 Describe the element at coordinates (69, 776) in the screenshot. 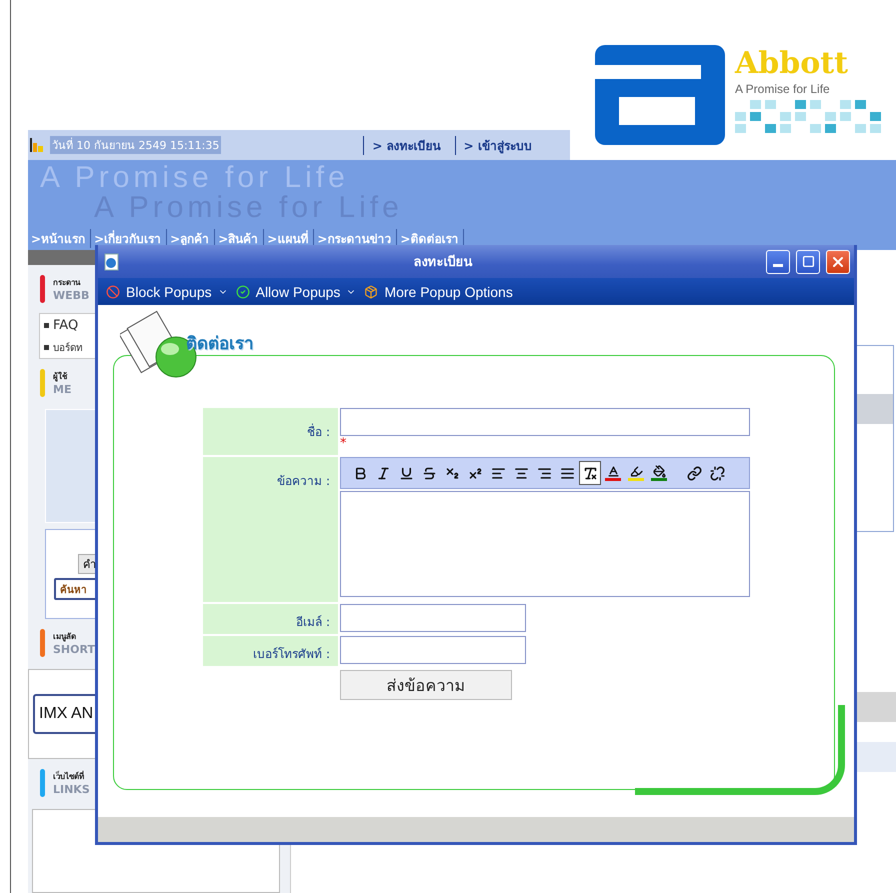

I see `section-title: เว็บไซต์ที่` at that location.